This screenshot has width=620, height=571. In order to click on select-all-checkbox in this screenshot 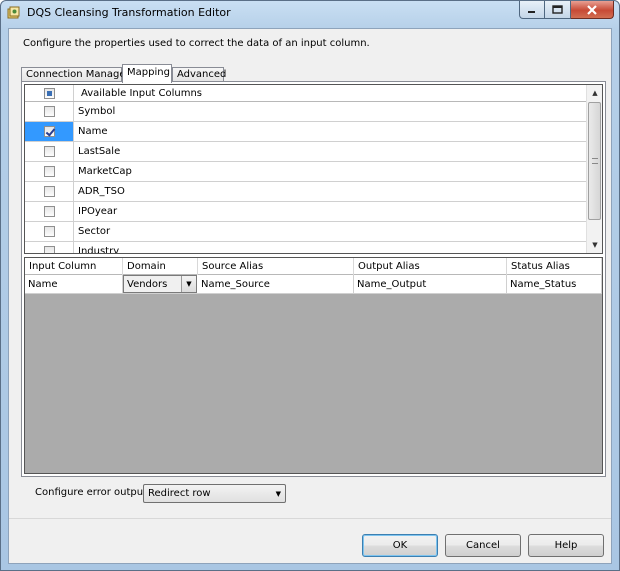, I will do `click(49, 93)`.